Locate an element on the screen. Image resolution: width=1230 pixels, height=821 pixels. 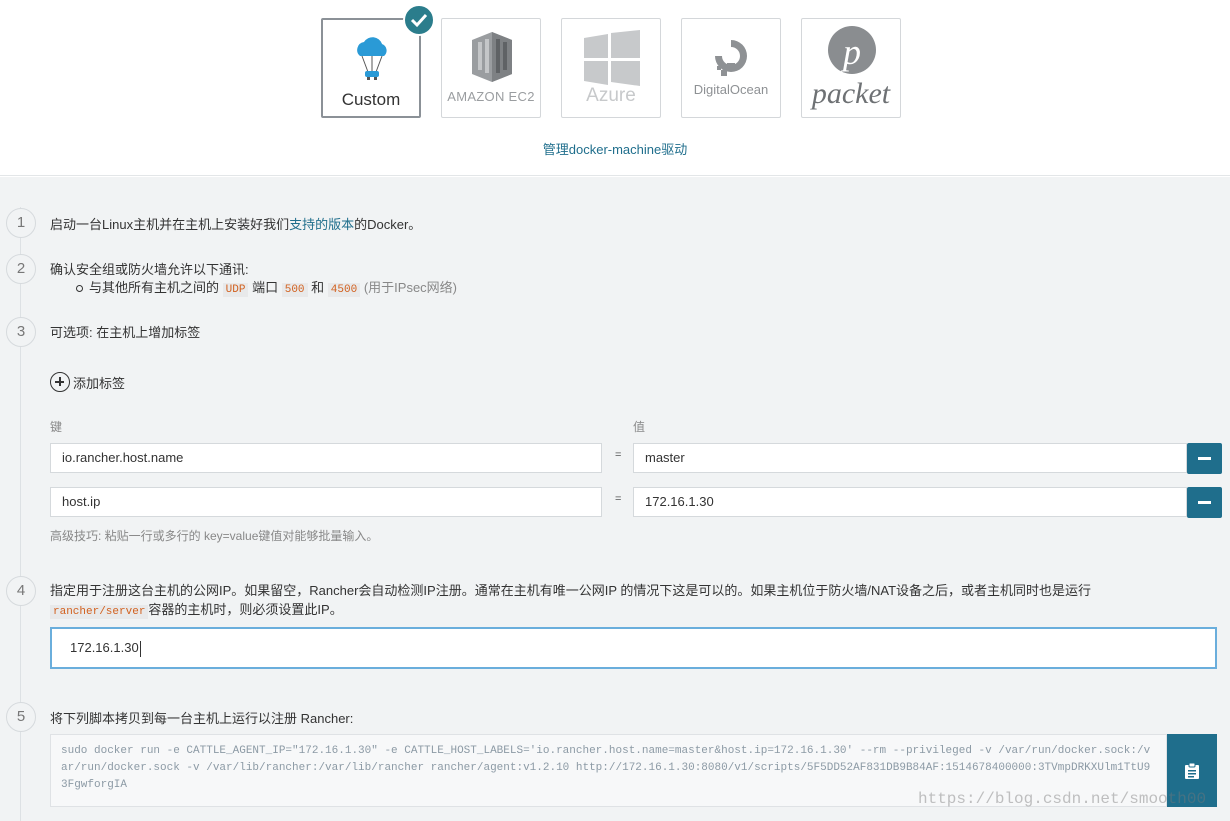
public-ip-value: 172.16.1.30 is located at coordinates (104, 647).